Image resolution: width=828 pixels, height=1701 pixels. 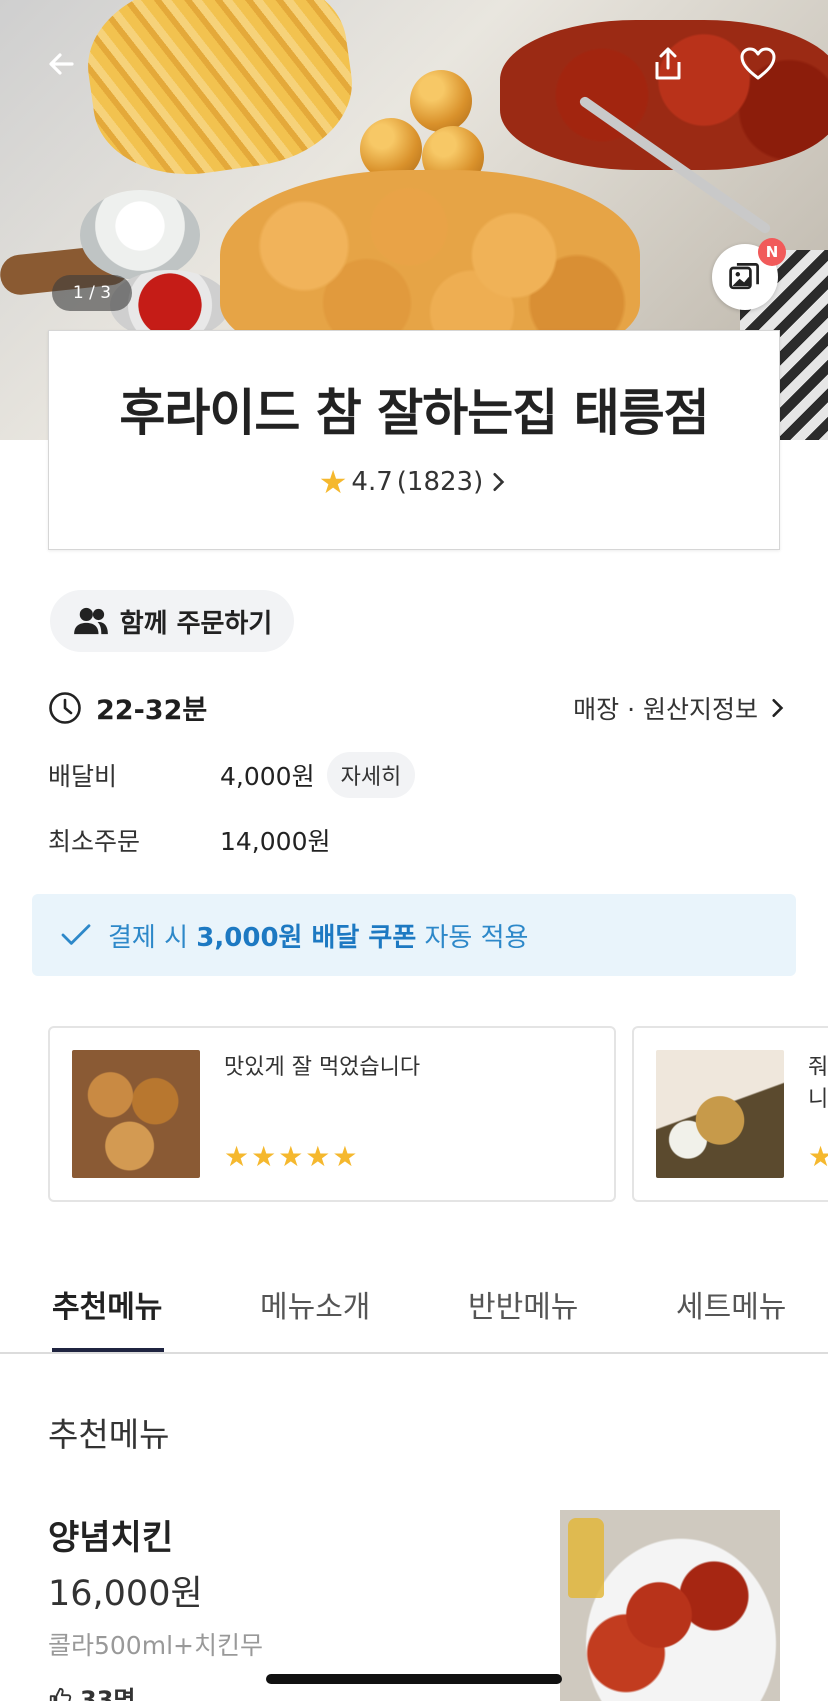 I want to click on delivery-fee-detail-button: 자세히, so click(x=371, y=775).